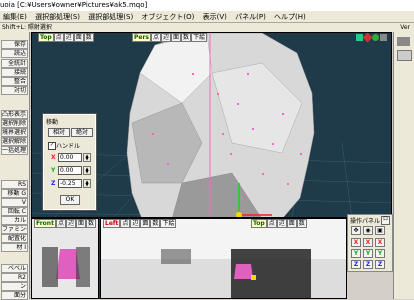 This screenshot has height=300, width=414. Describe the element at coordinates (14, 268) in the screenshot. I see `bevel-tool-button: ベベル` at that location.